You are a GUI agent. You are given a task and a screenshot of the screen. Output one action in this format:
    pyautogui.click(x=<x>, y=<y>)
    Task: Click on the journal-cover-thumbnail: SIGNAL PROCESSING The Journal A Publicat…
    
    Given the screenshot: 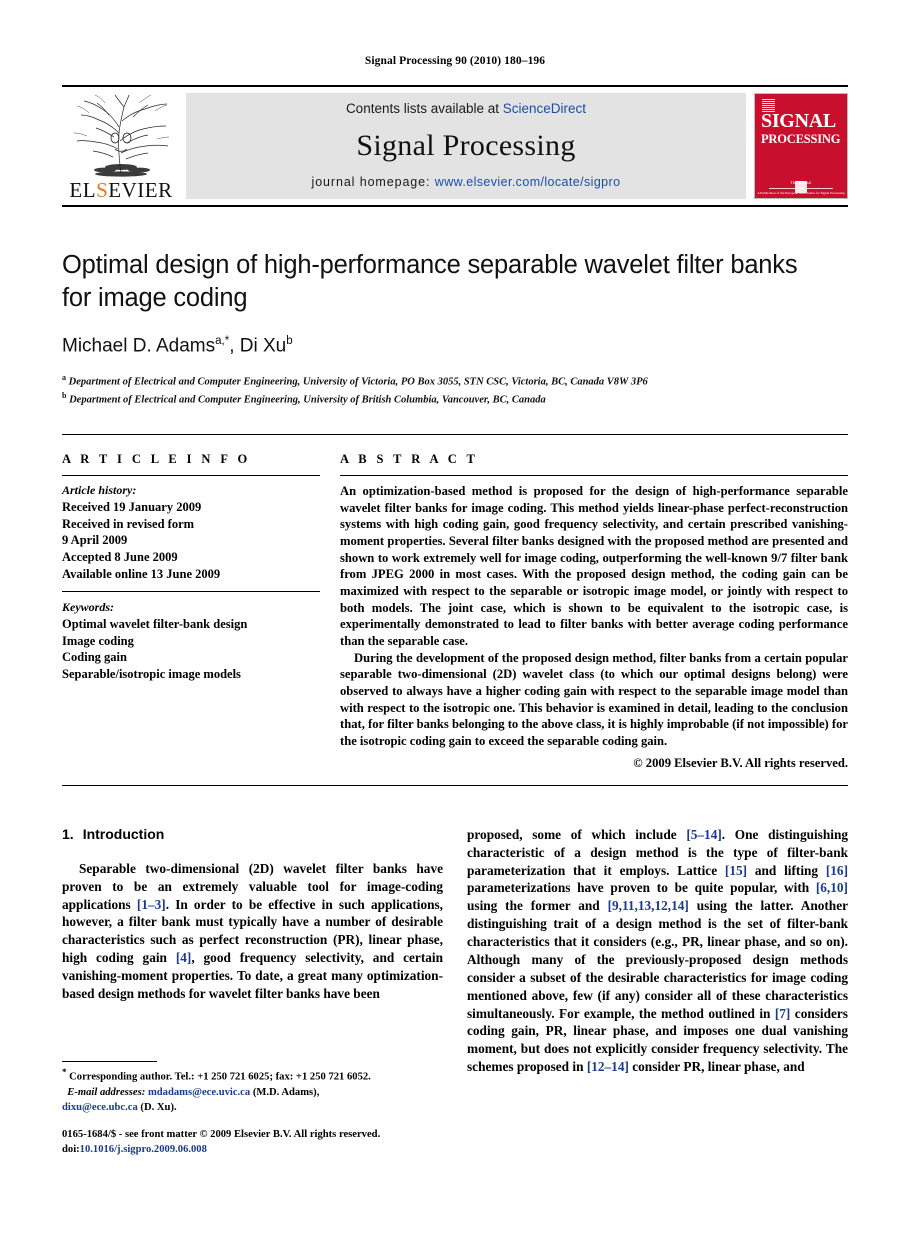 What is the action you would take?
    pyautogui.click(x=801, y=146)
    